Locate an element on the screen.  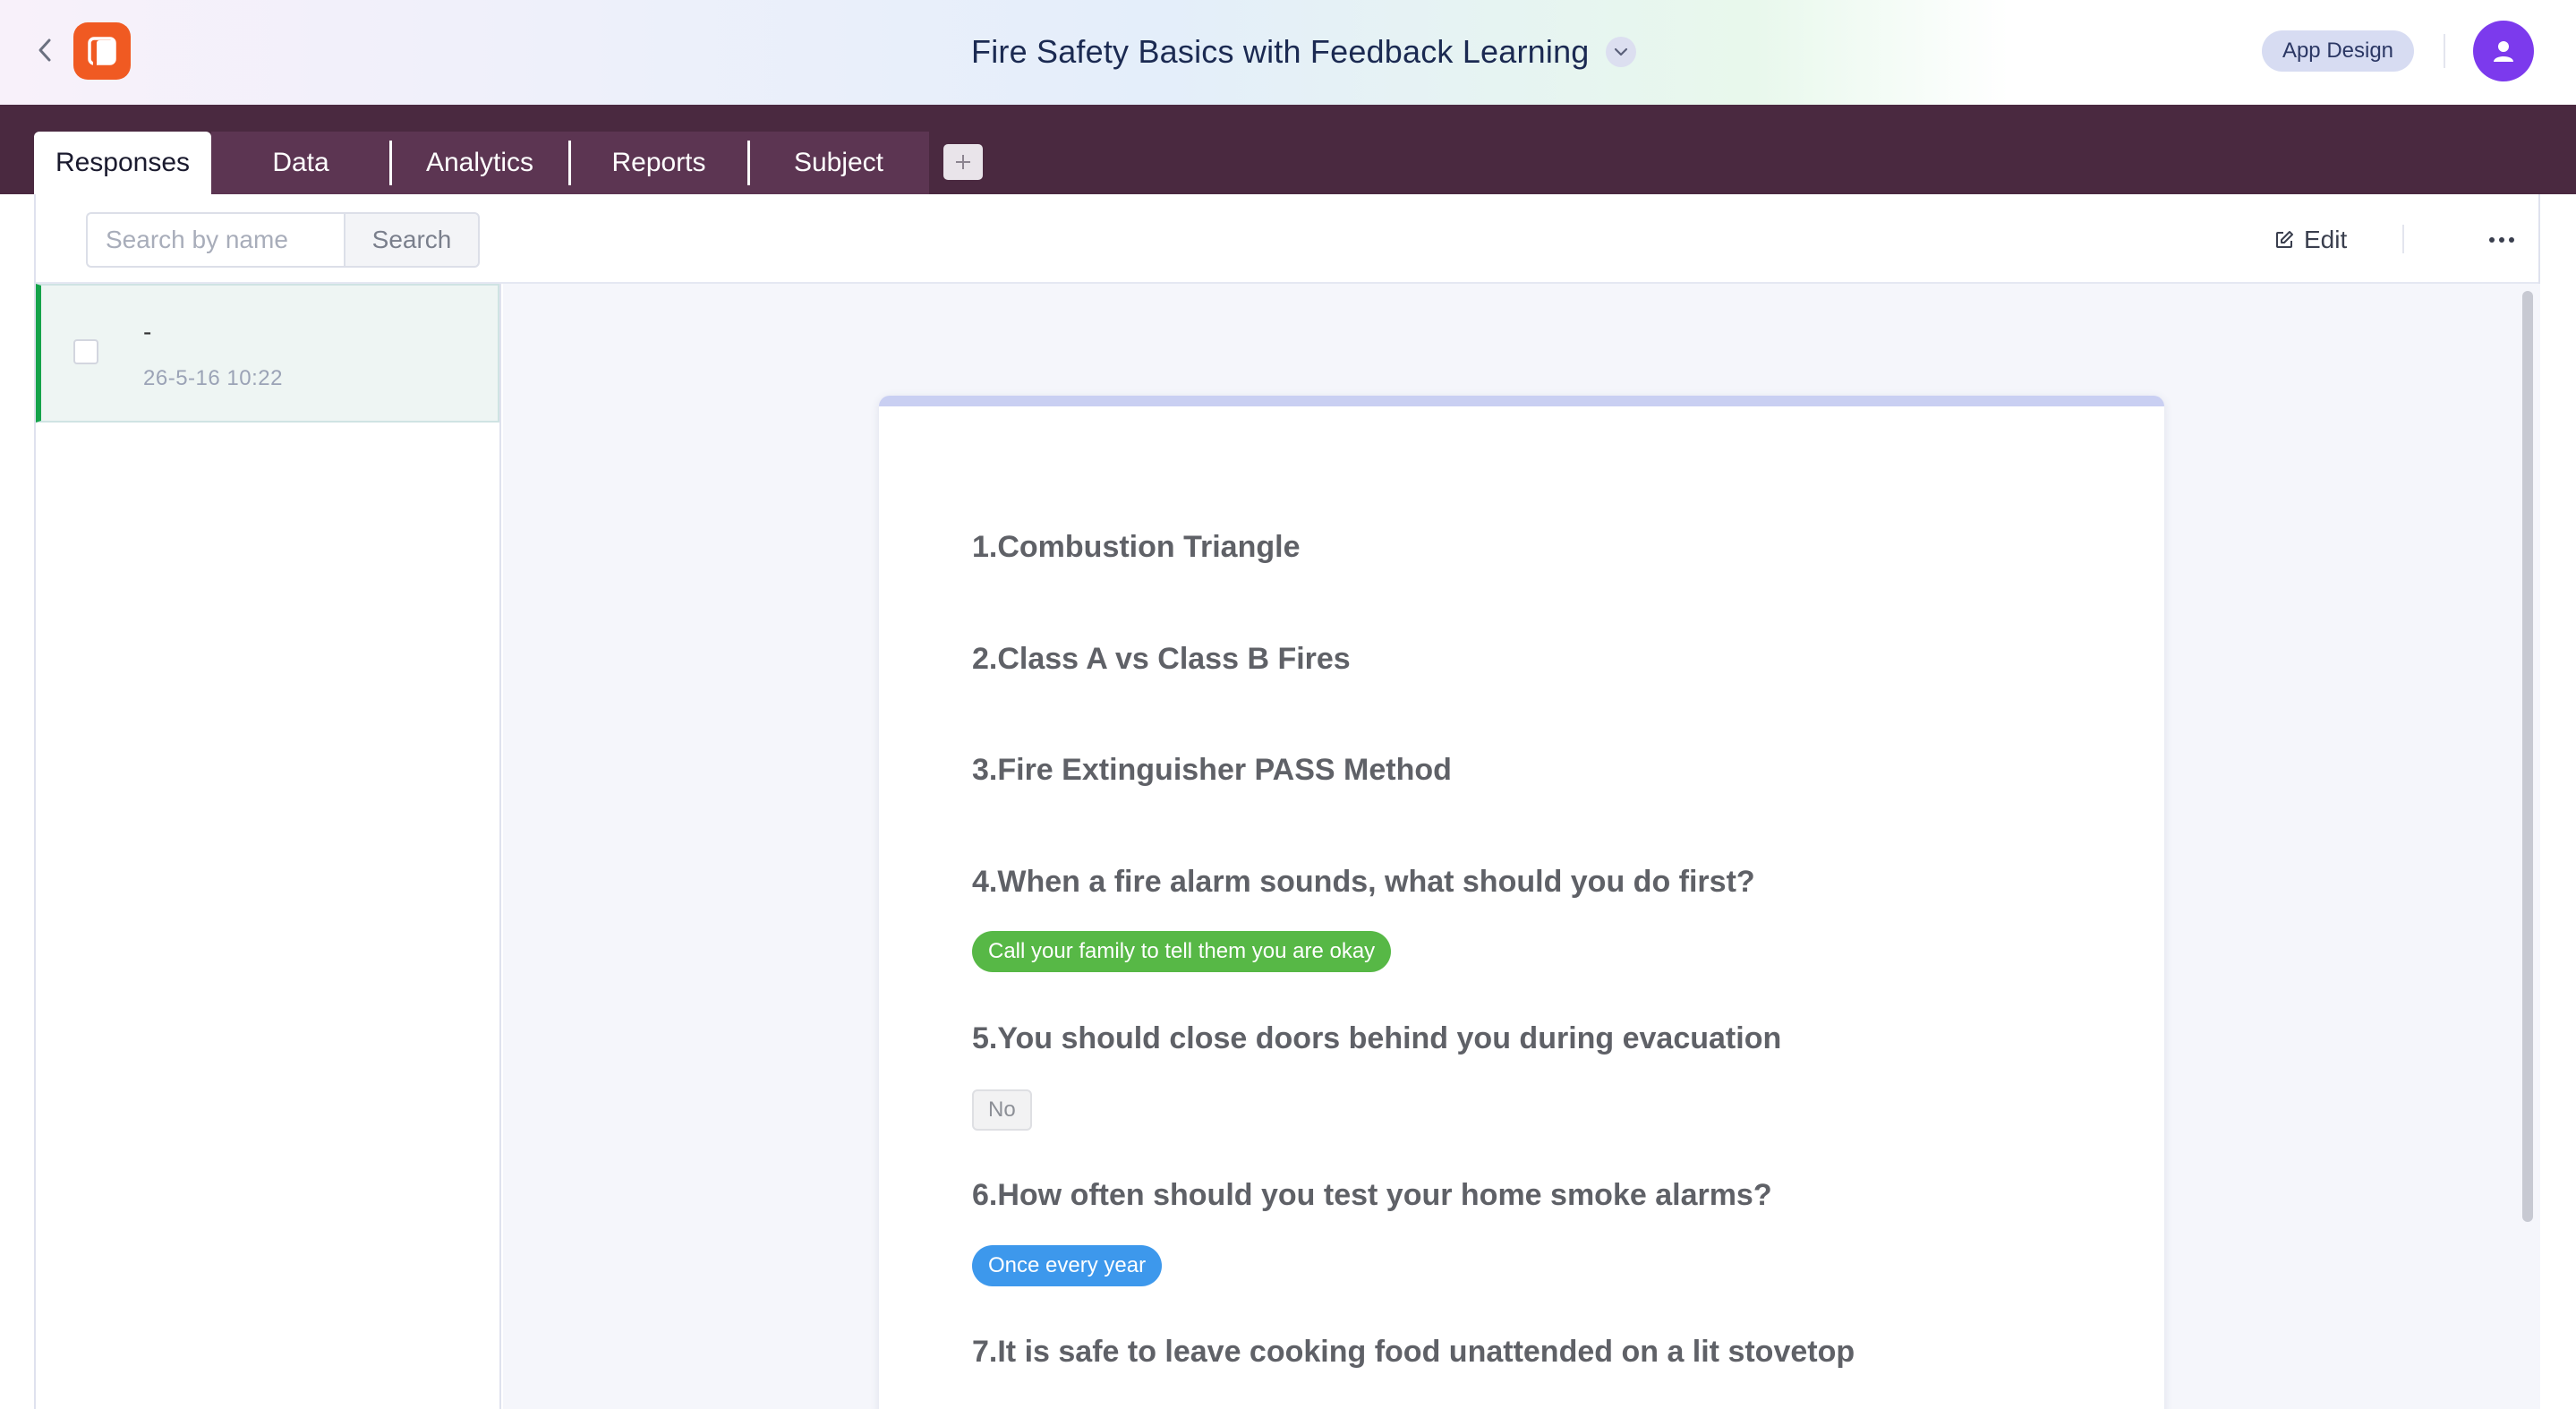
edit-button: Edit is located at coordinates (2310, 239).